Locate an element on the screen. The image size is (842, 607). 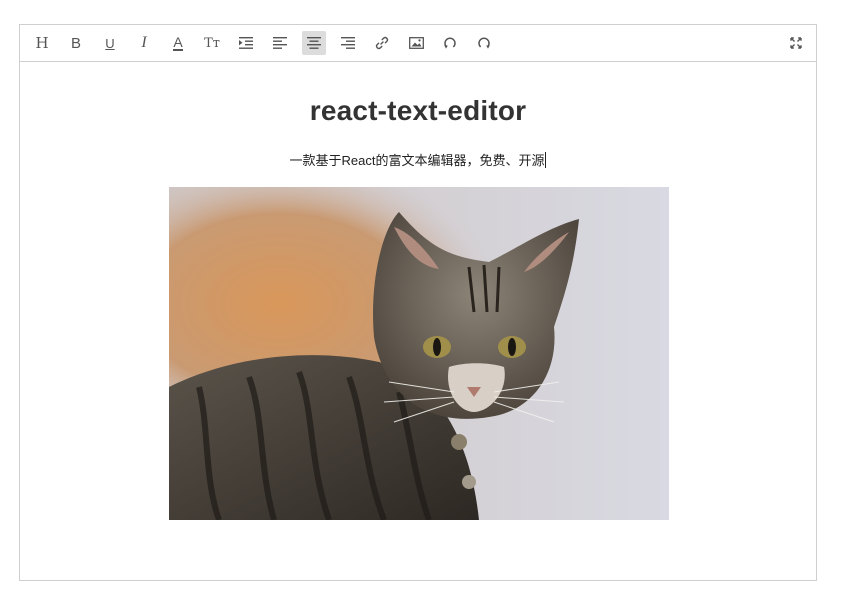
align-right-button is located at coordinates (348, 43).